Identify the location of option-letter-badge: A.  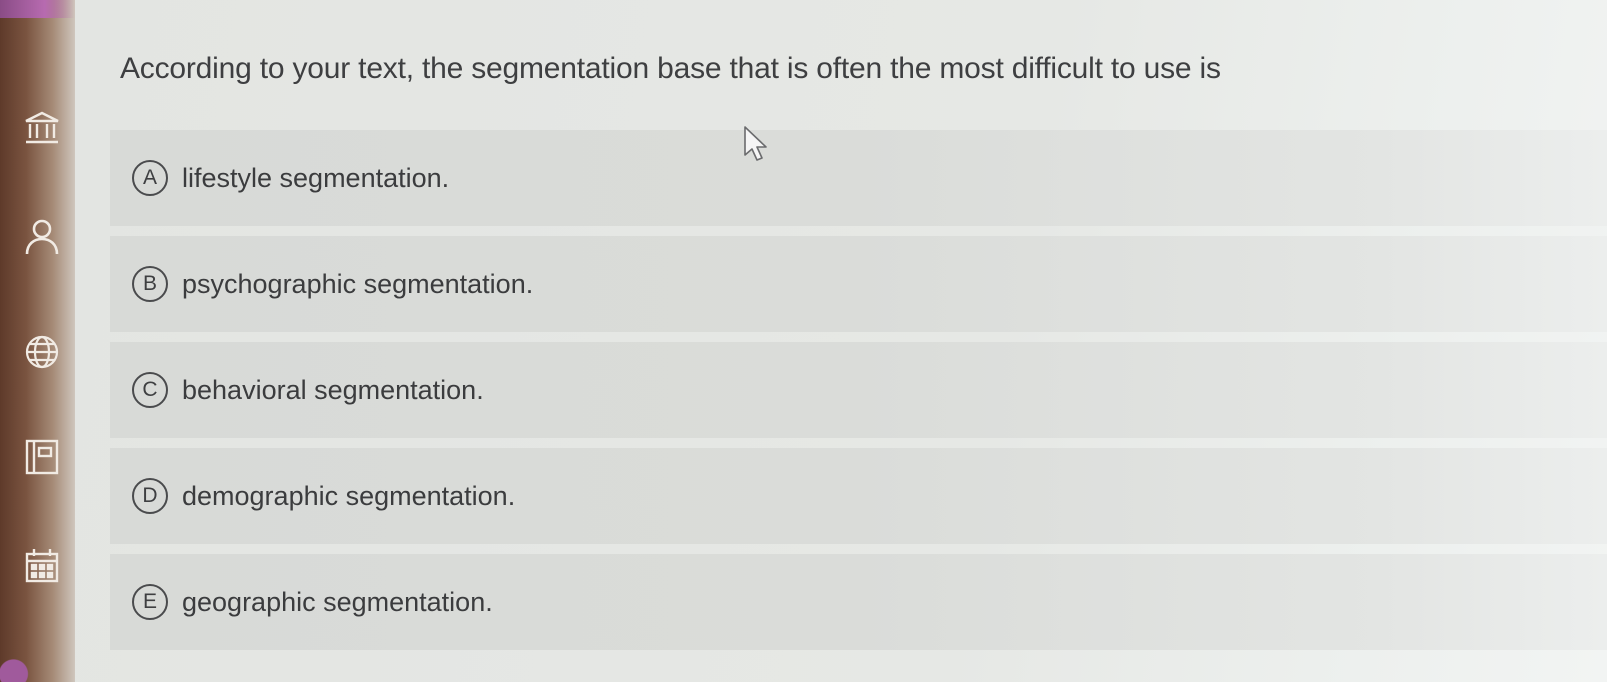
(150, 178).